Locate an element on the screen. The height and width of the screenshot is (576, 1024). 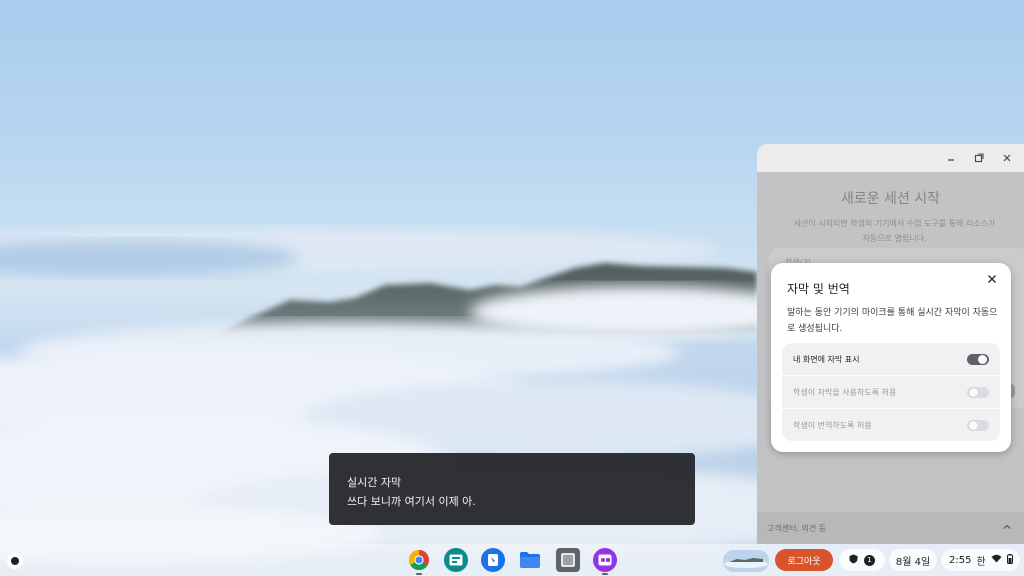
shelf: 로그아웃 1 8월 4일 2:55 한 is located at coordinates (512, 560).